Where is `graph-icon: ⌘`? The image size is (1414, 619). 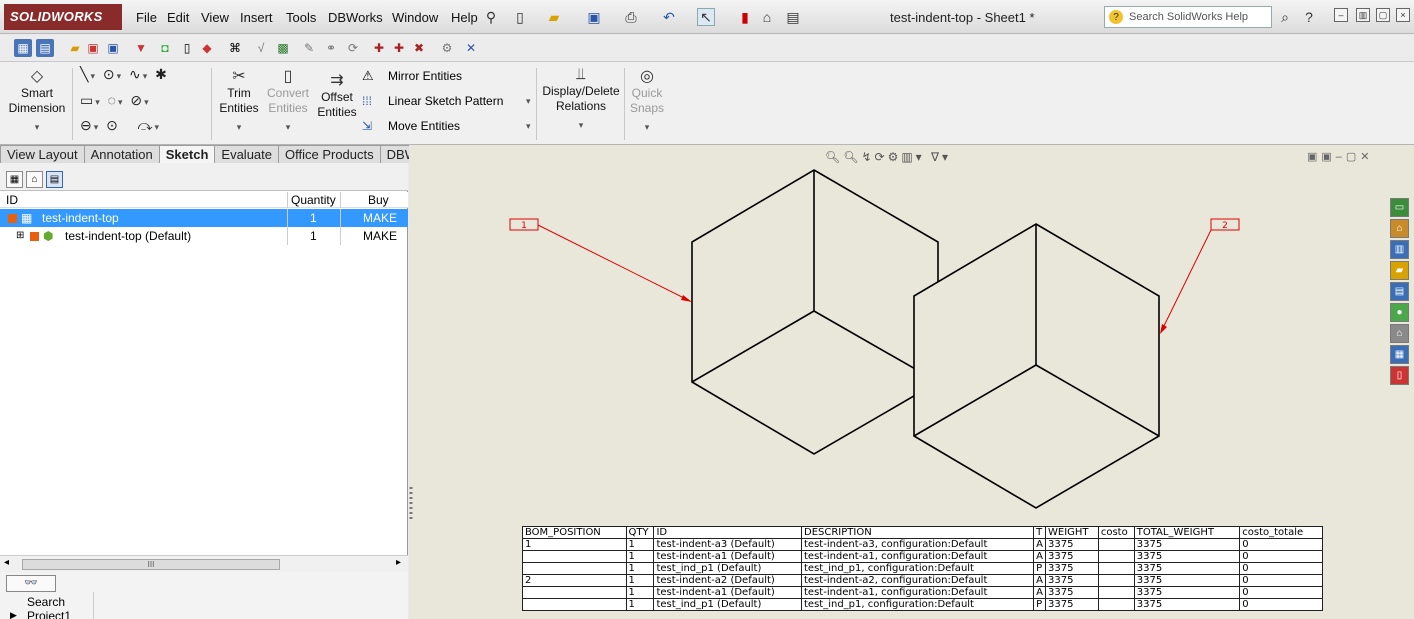
graph-icon: ⌘ is located at coordinates (235, 48).